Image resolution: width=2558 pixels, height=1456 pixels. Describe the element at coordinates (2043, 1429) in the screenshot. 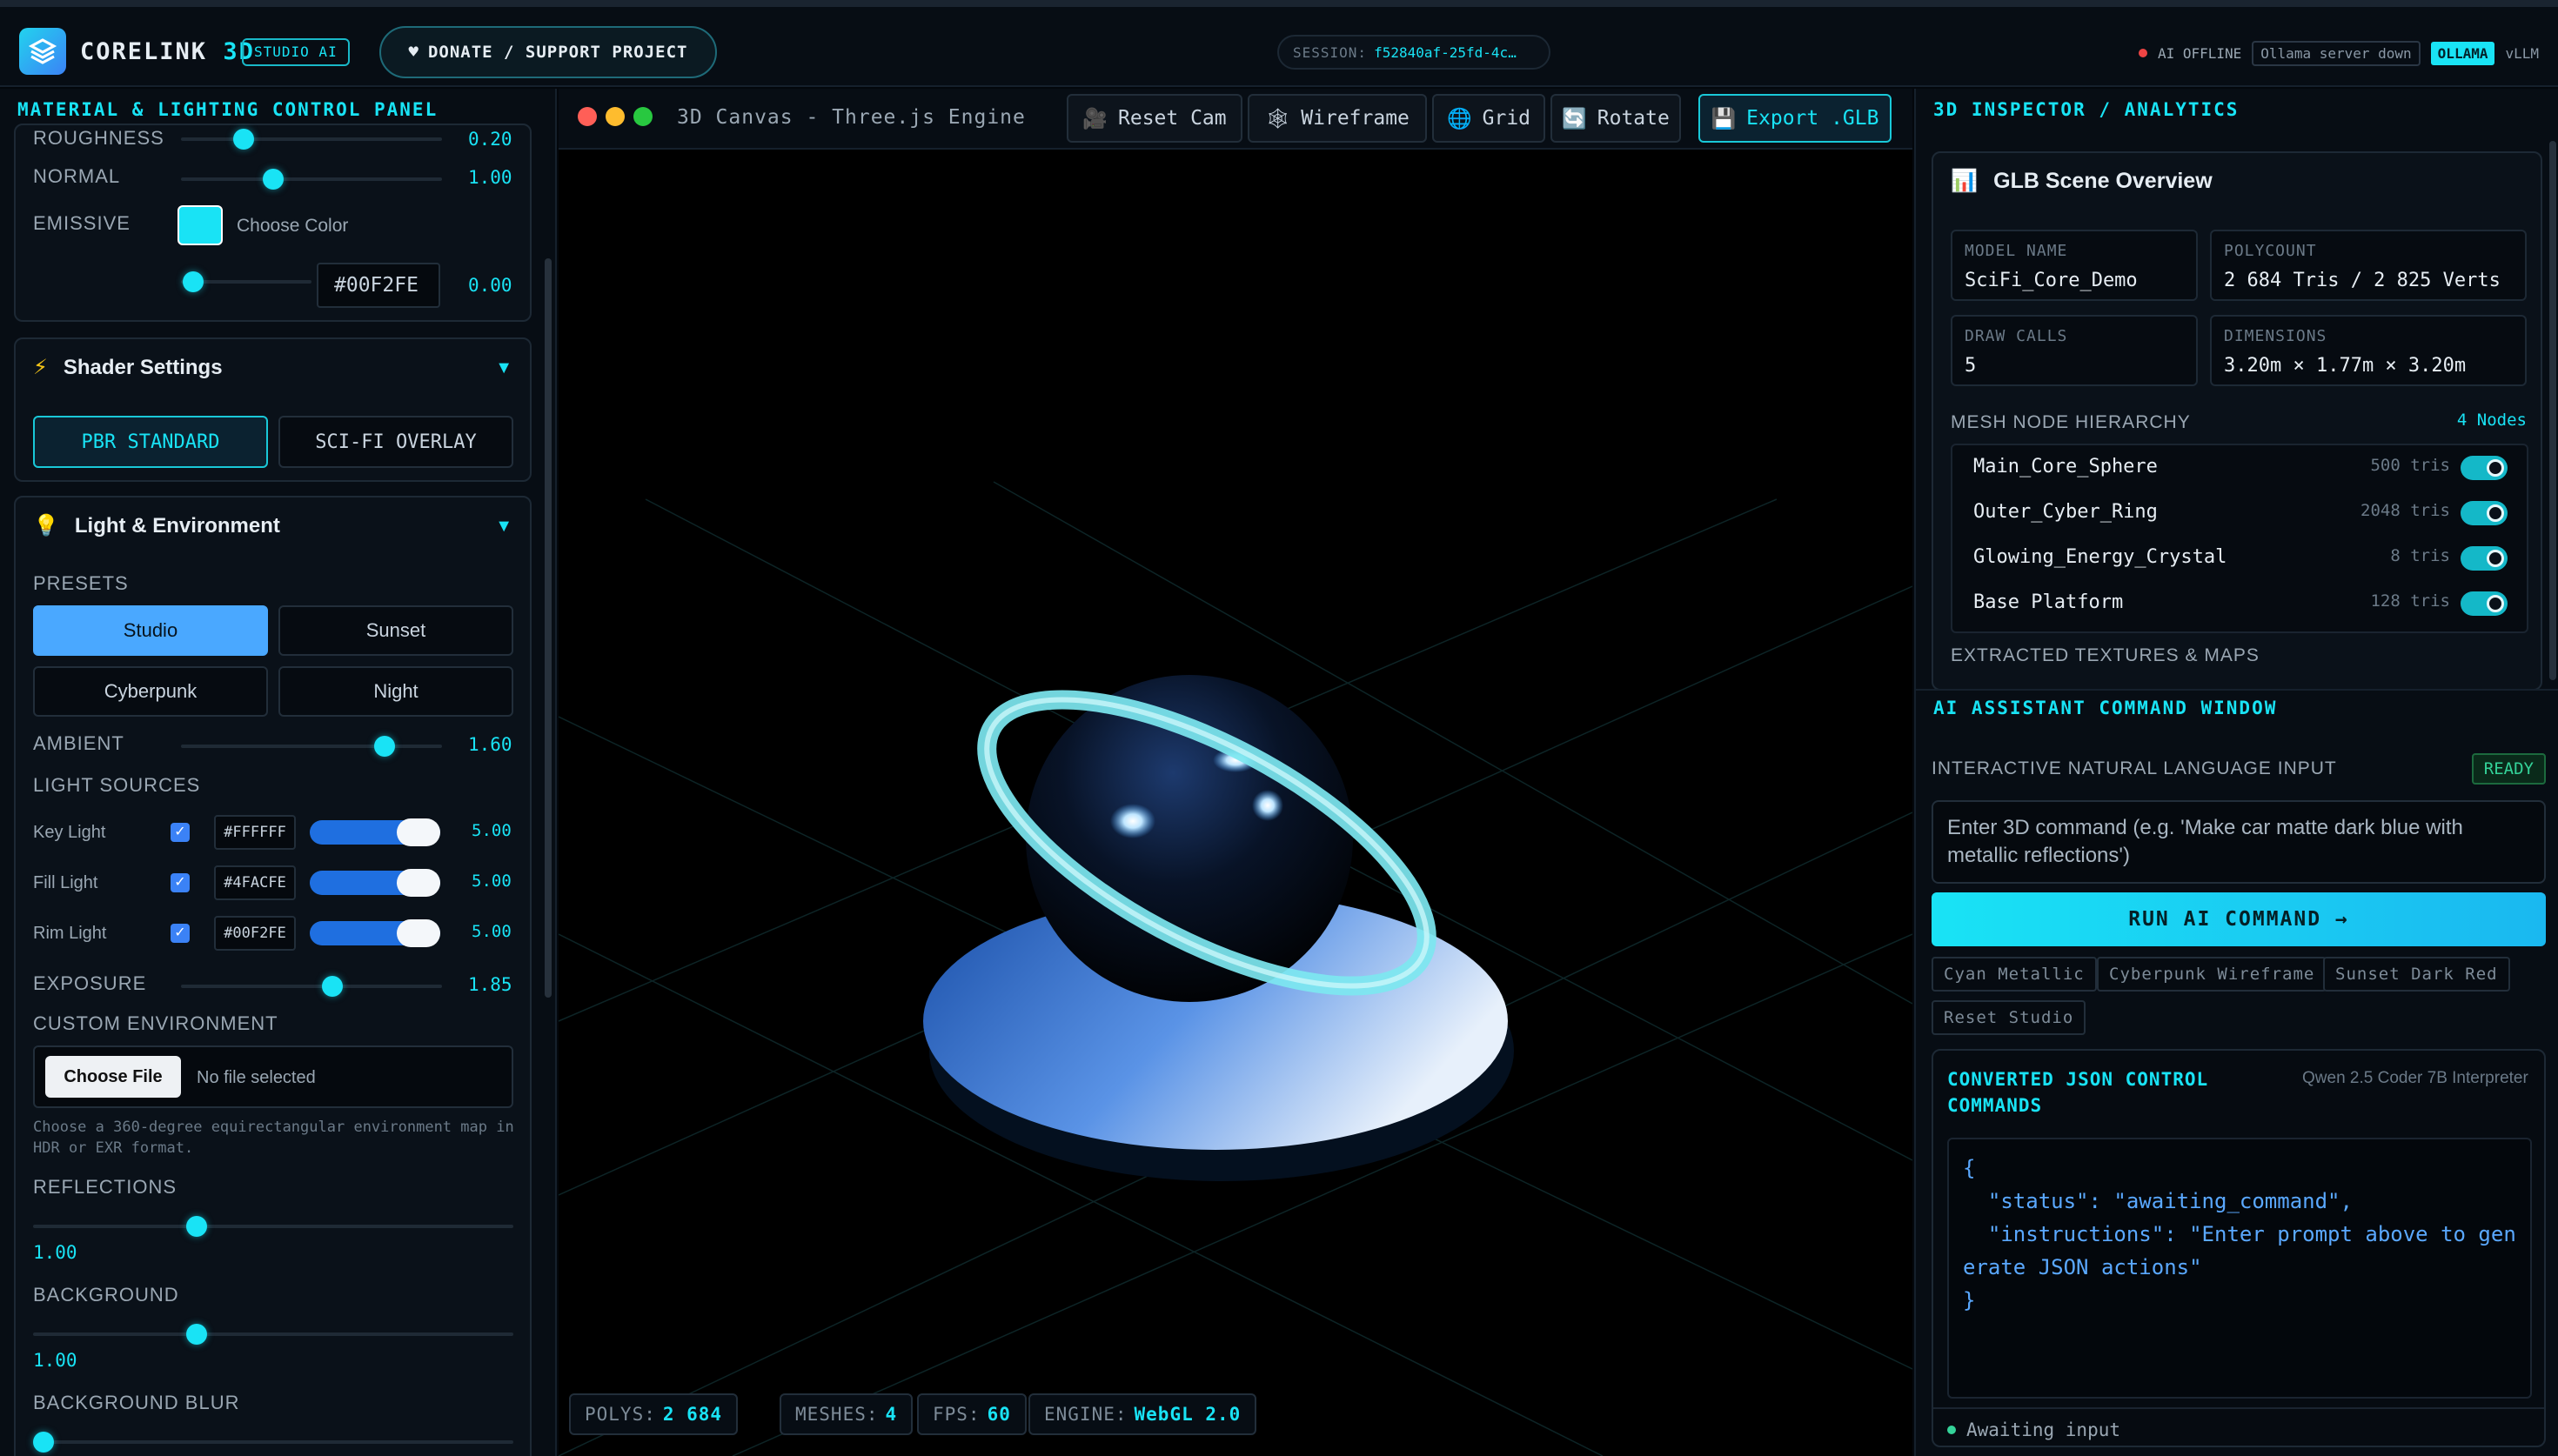

I see `awaiting-label: Awaiting input` at that location.